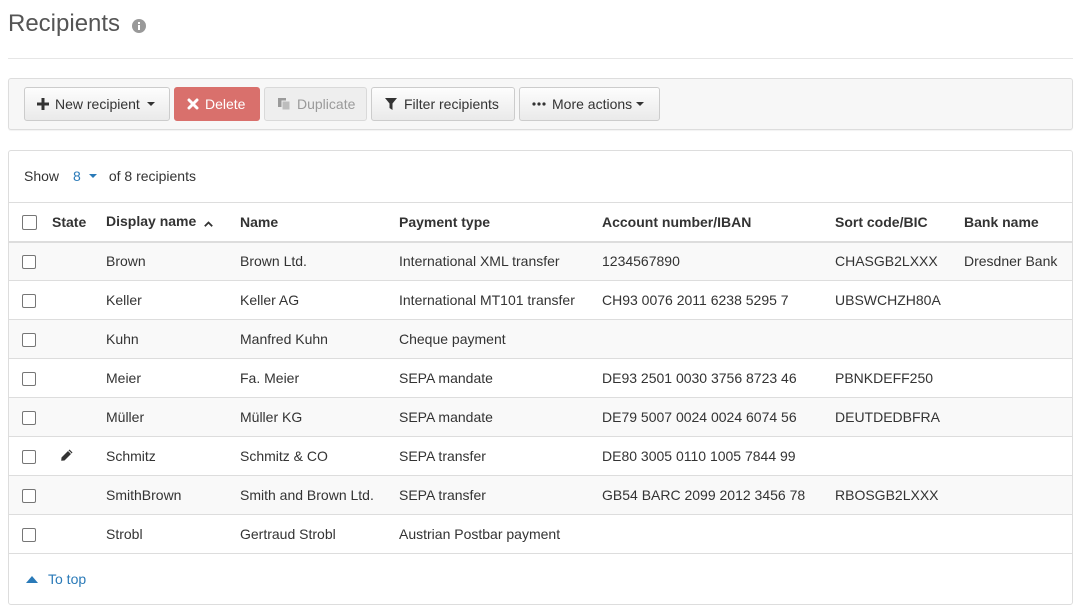 The image size is (1081, 614). What do you see at coordinates (718, 261) in the screenshot?
I see `account-number-cell: 1234567890` at bounding box center [718, 261].